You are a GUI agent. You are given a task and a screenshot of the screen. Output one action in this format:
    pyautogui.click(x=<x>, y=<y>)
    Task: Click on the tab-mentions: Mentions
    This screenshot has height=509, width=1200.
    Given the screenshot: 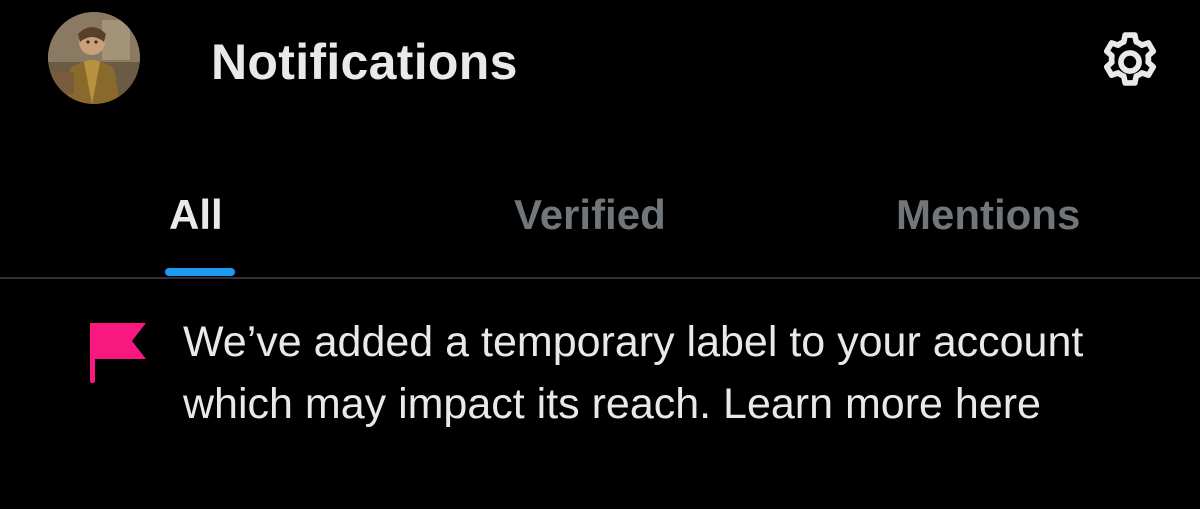 What is the action you would take?
    pyautogui.click(x=988, y=215)
    